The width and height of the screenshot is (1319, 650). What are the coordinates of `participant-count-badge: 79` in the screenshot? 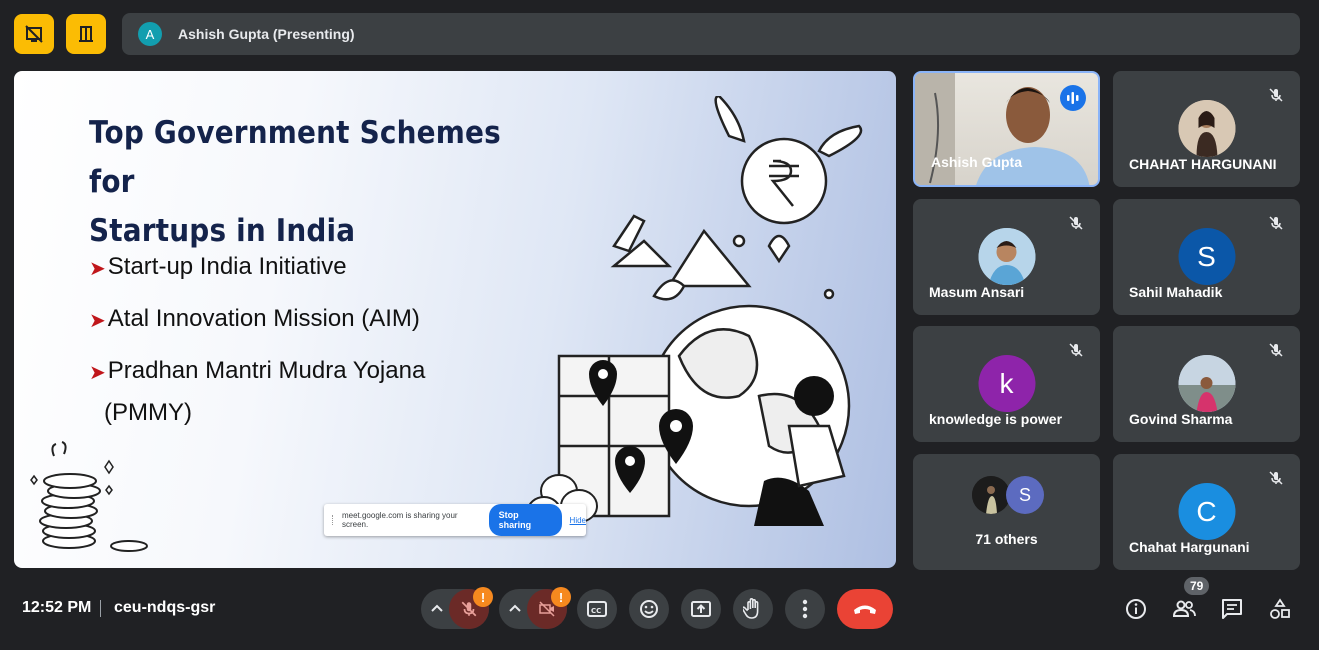 It's located at (1197, 586).